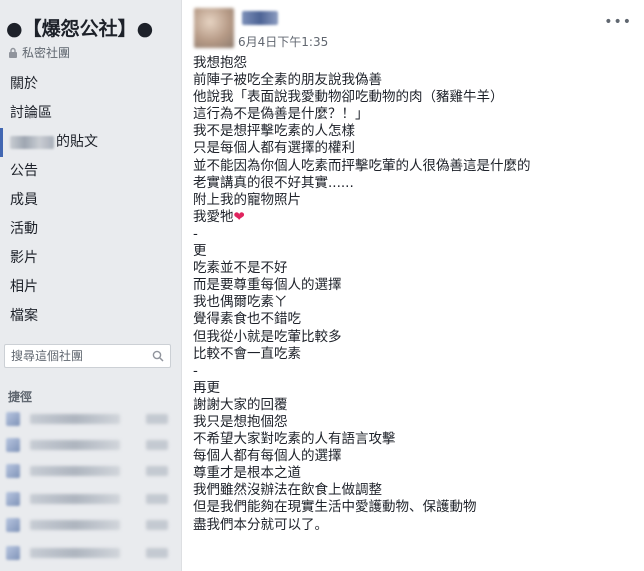  What do you see at coordinates (267, 285) in the screenshot?
I see `post-line: 而是要尊重每個人的選擇` at bounding box center [267, 285].